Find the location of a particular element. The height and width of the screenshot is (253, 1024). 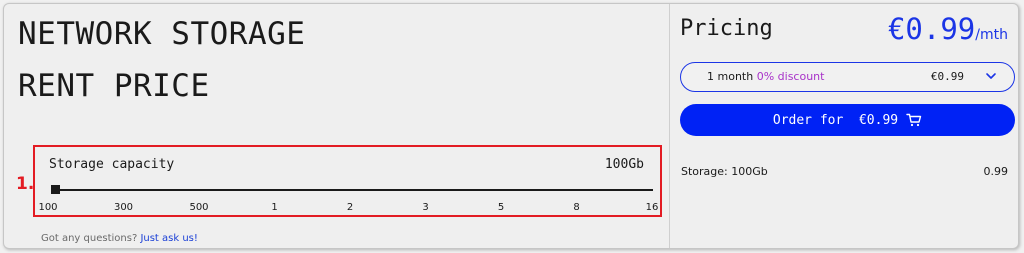

order-button: Order for €0.99 is located at coordinates (847, 120).